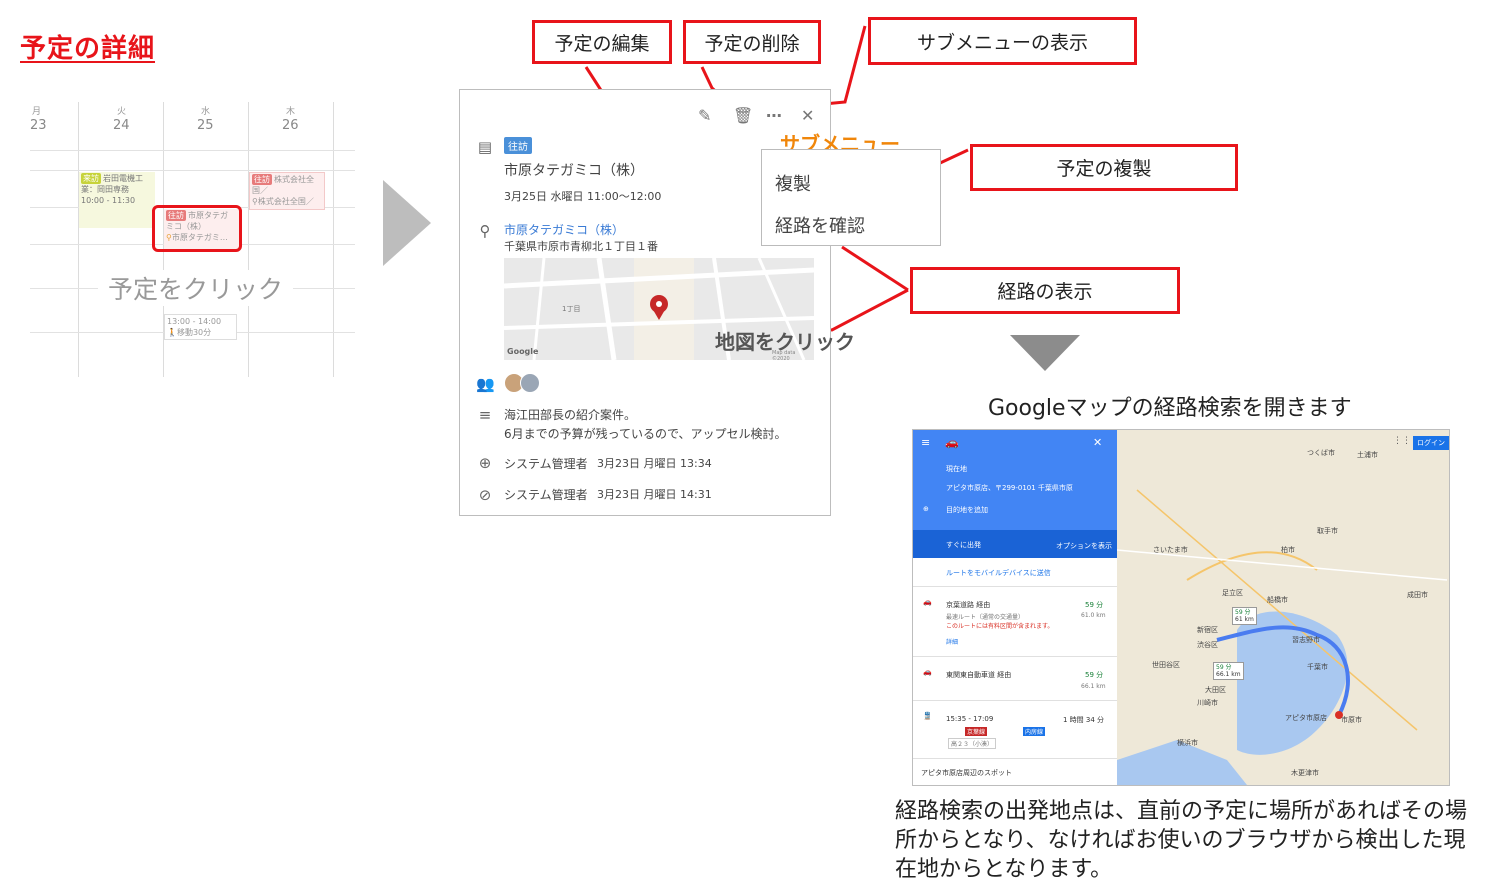 The width and height of the screenshot is (1487, 887). Describe the element at coordinates (570, 415) in the screenshot. I see `description-line: 海江田部長の紹介案件。` at that location.